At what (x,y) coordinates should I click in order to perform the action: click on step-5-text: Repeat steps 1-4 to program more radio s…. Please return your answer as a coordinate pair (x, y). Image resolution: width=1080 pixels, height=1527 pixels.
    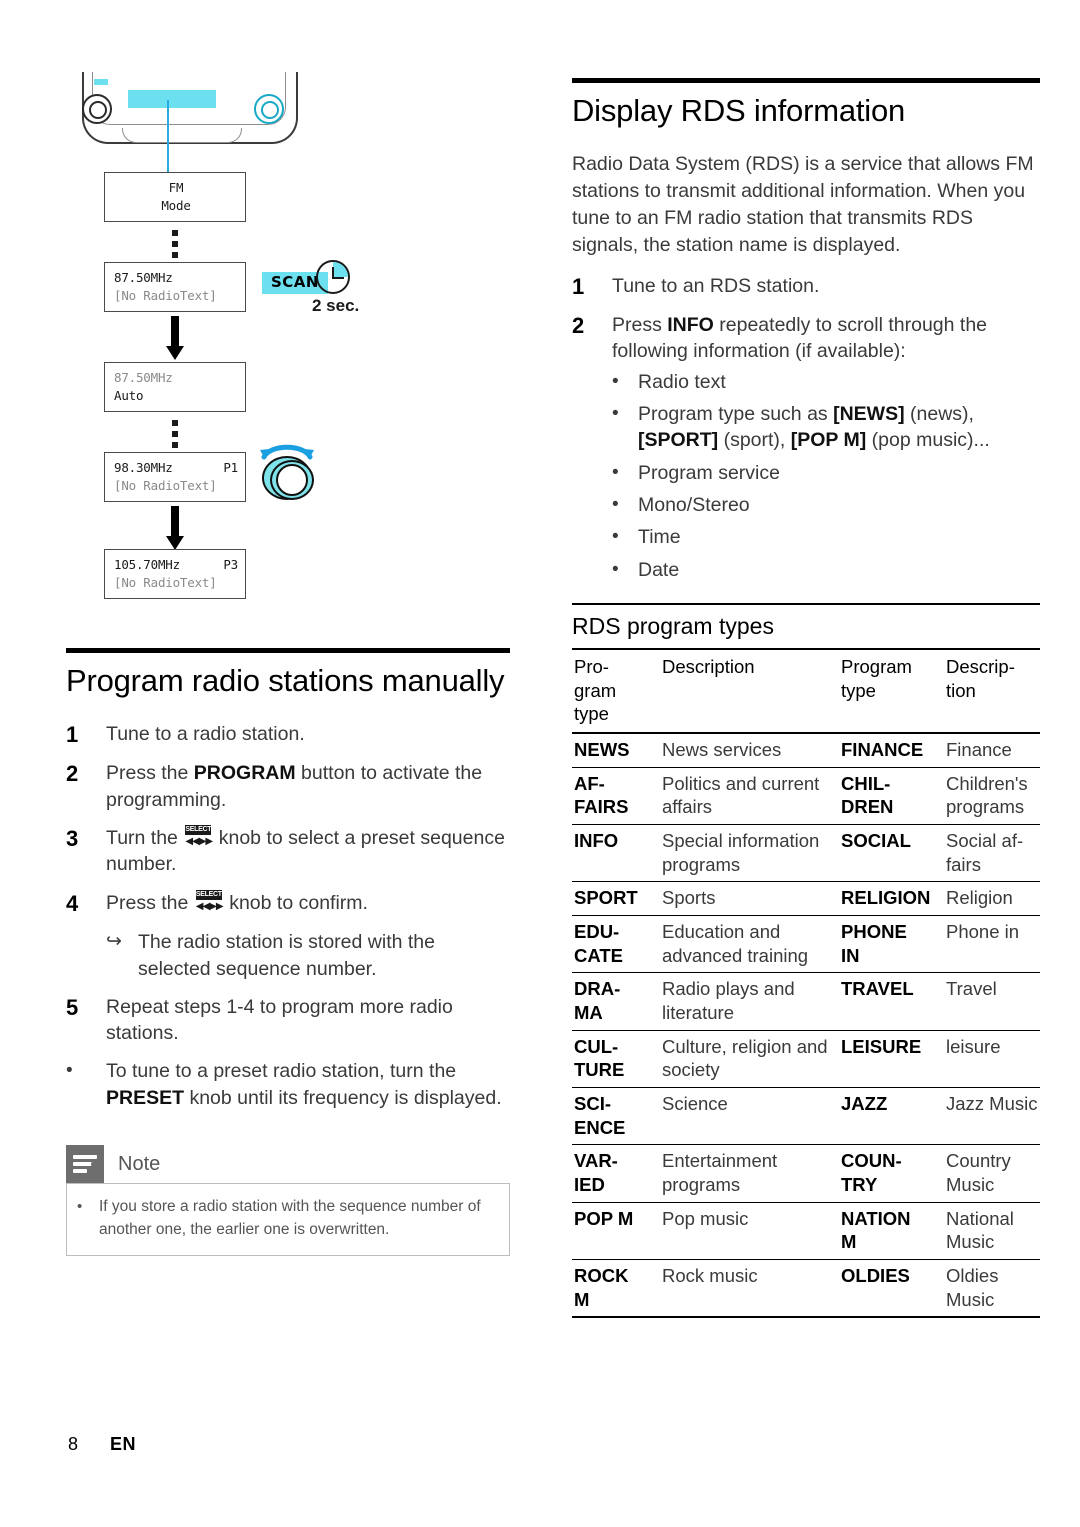
    Looking at the image, I should click on (279, 1020).